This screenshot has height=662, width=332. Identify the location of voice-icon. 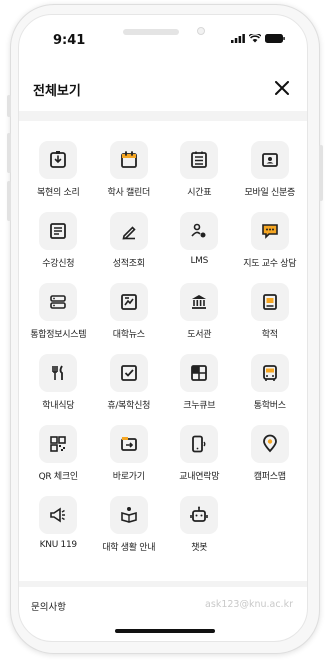
(58, 159).